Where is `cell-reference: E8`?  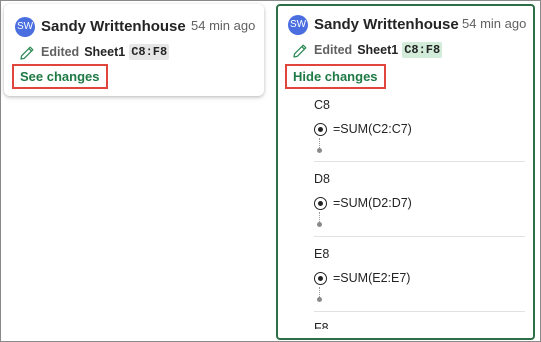
cell-reference: E8 is located at coordinates (322, 254).